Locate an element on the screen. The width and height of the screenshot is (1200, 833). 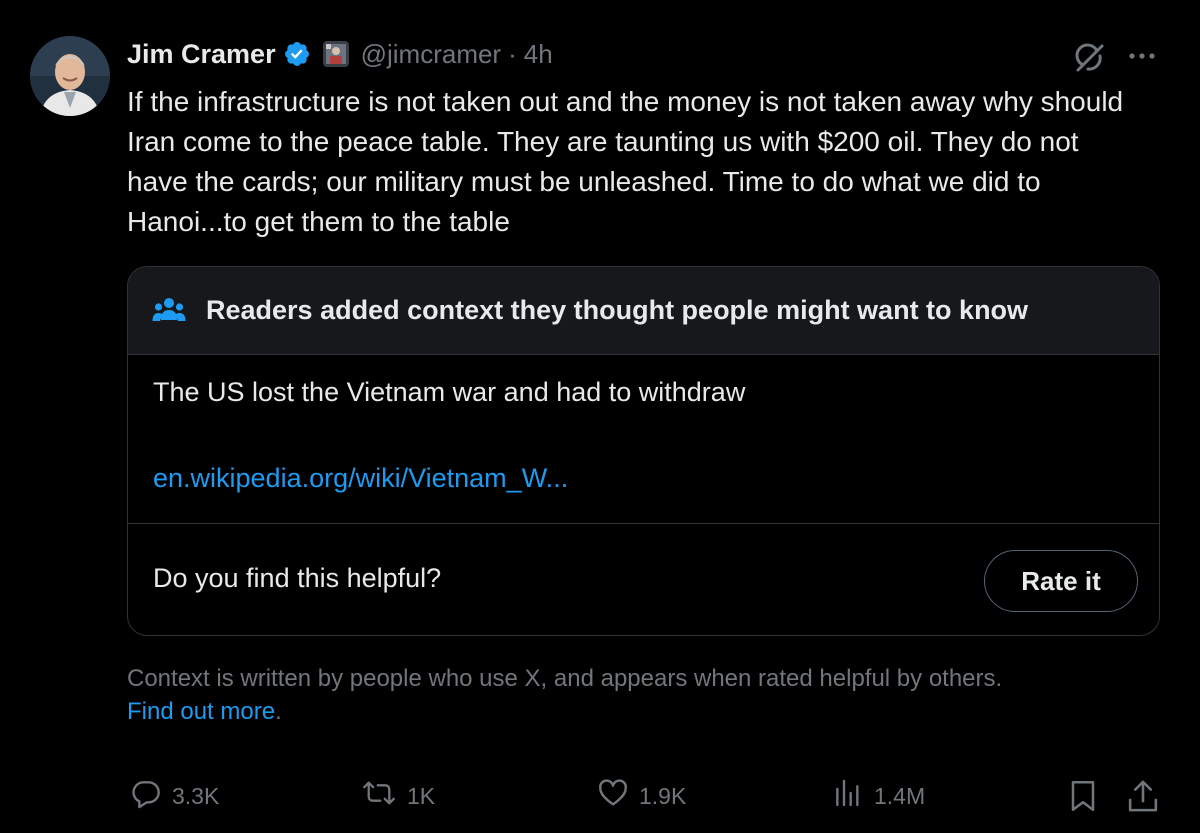
reply-button: 3.3K is located at coordinates (174, 796).